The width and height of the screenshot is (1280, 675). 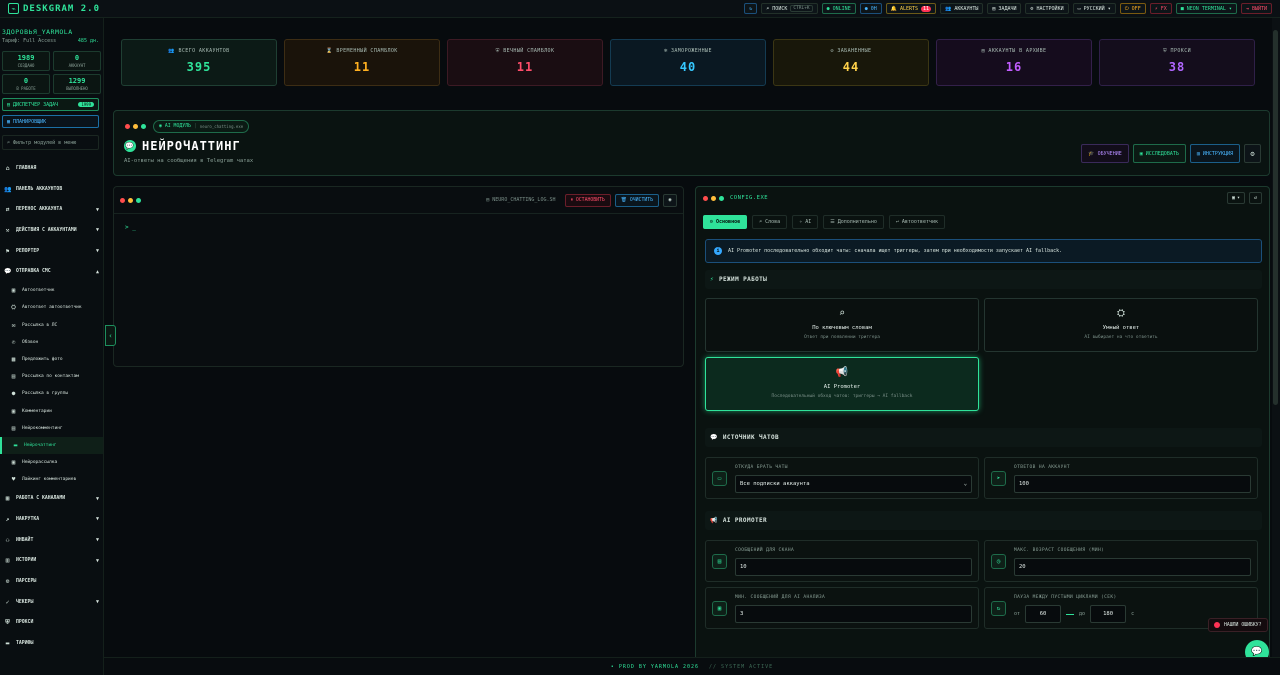 I want to click on stop-button: ⏸ ОСТАНОВИТЬ, so click(x=587, y=200).